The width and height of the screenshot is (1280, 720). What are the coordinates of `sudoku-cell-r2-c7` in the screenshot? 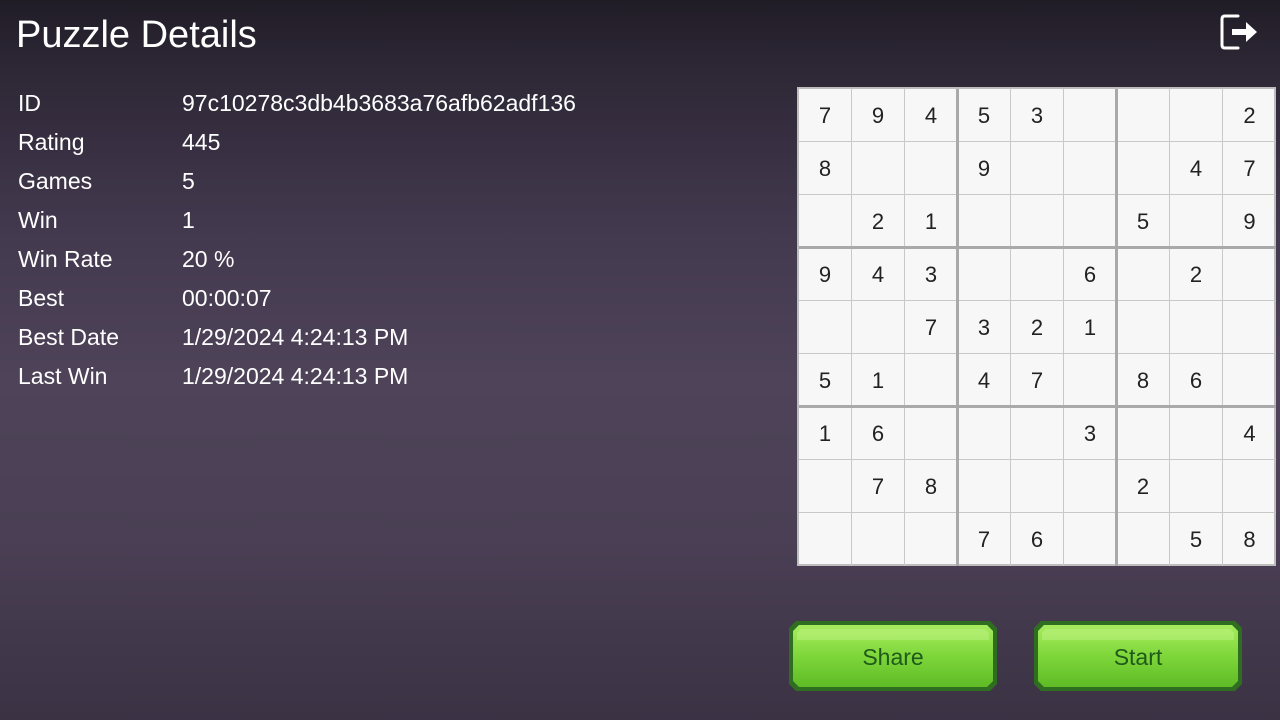 It's located at (1143, 168).